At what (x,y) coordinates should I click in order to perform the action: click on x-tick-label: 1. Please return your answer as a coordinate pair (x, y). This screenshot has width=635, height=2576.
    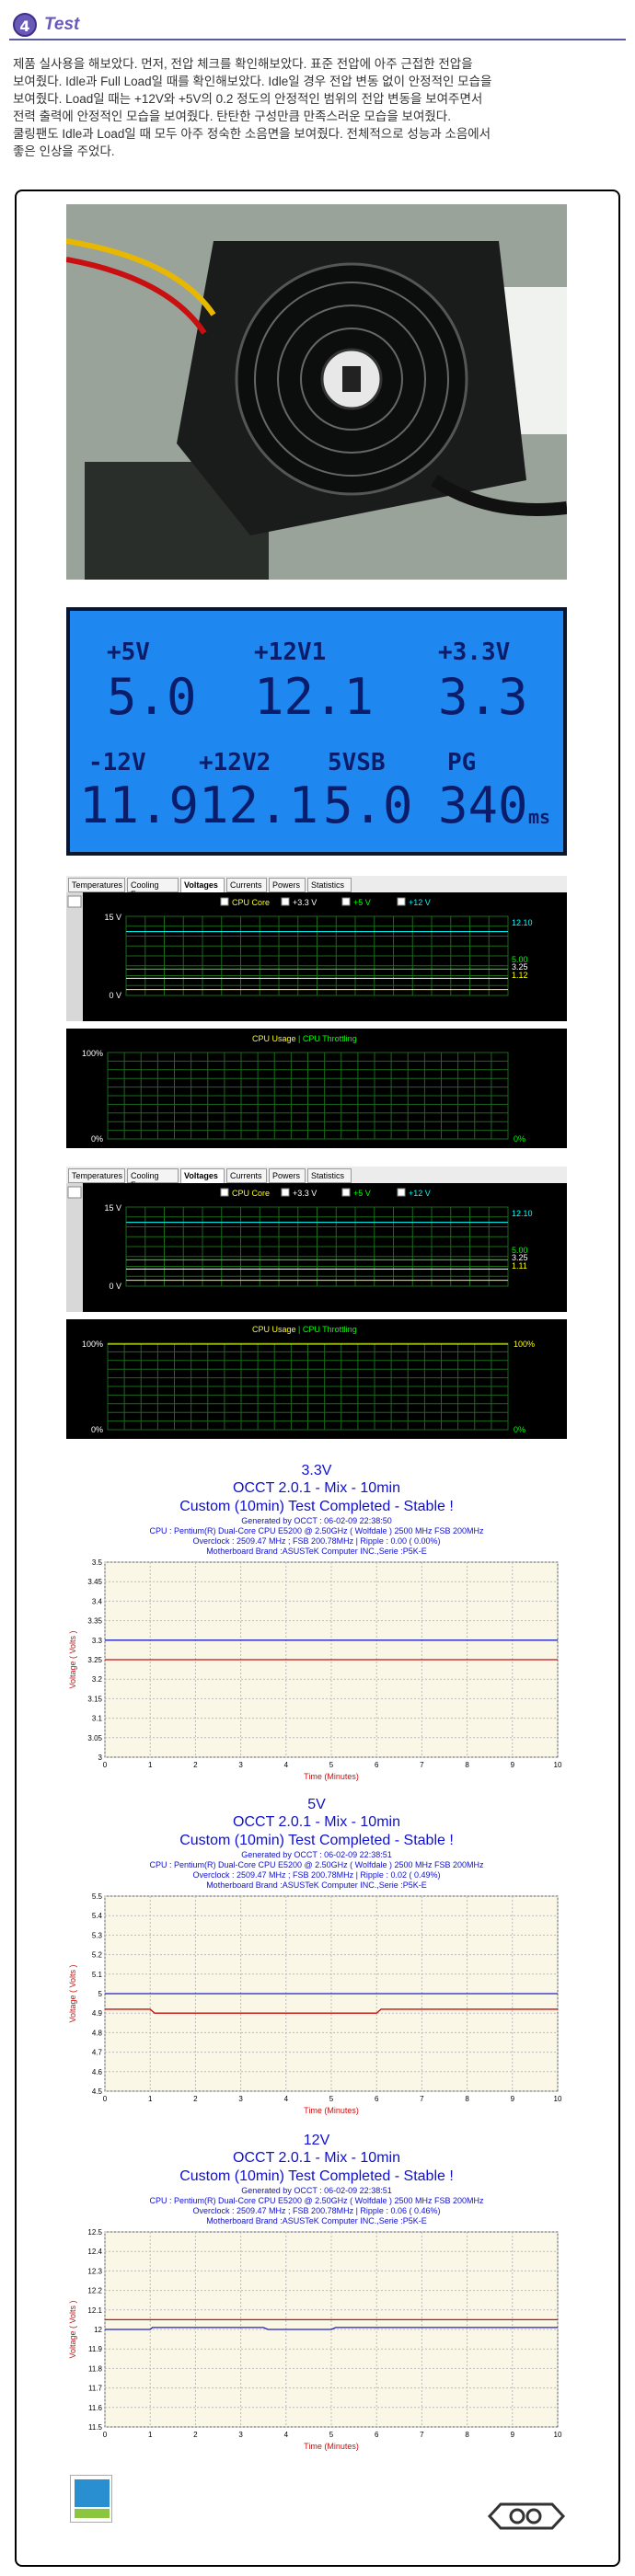
    Looking at the image, I should click on (151, 1765).